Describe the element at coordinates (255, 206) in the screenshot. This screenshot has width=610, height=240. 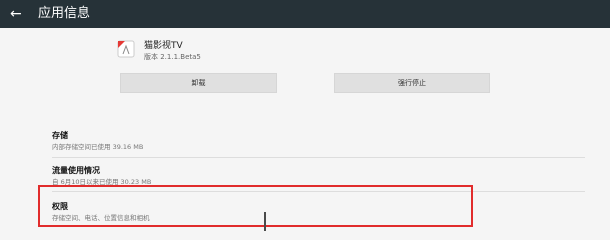
I see `highlight-box` at that location.